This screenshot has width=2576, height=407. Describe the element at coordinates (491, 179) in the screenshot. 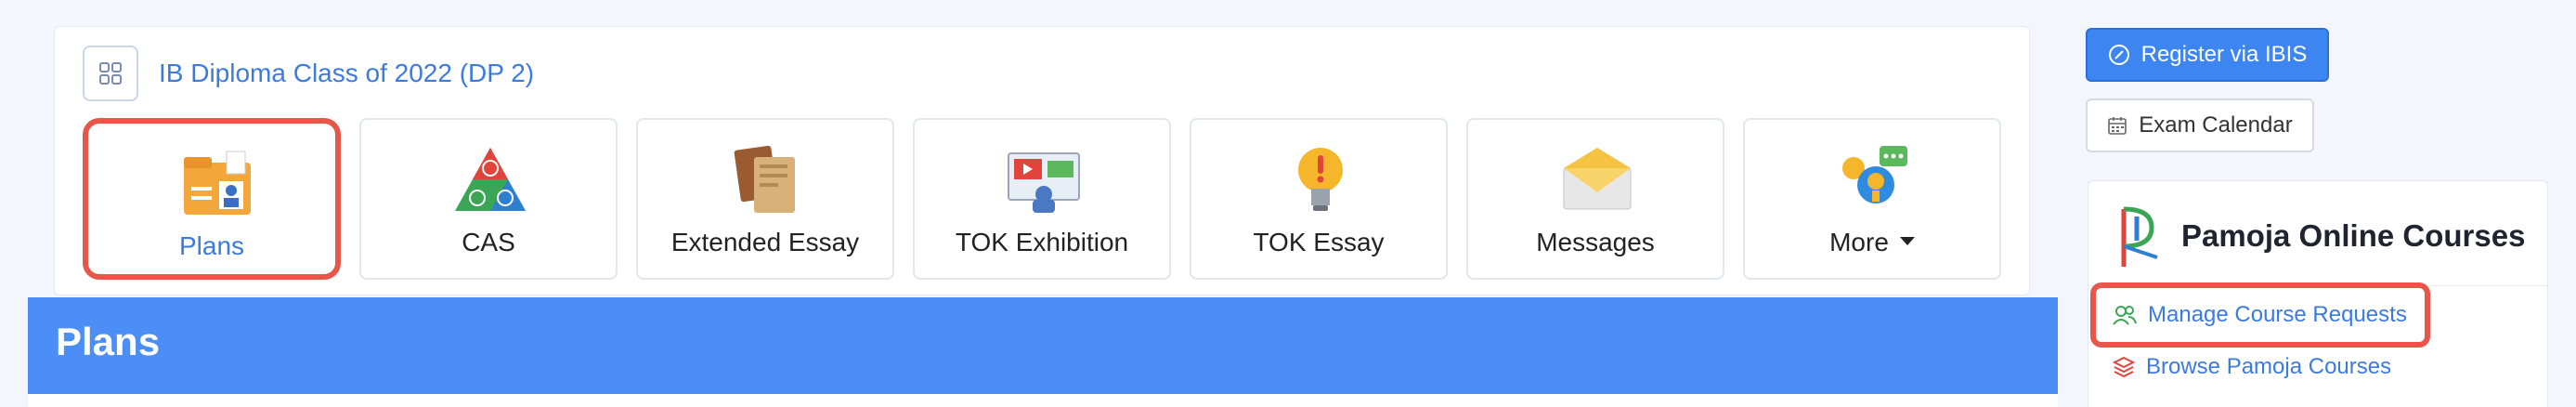

I see `cas-triangle-icon` at that location.